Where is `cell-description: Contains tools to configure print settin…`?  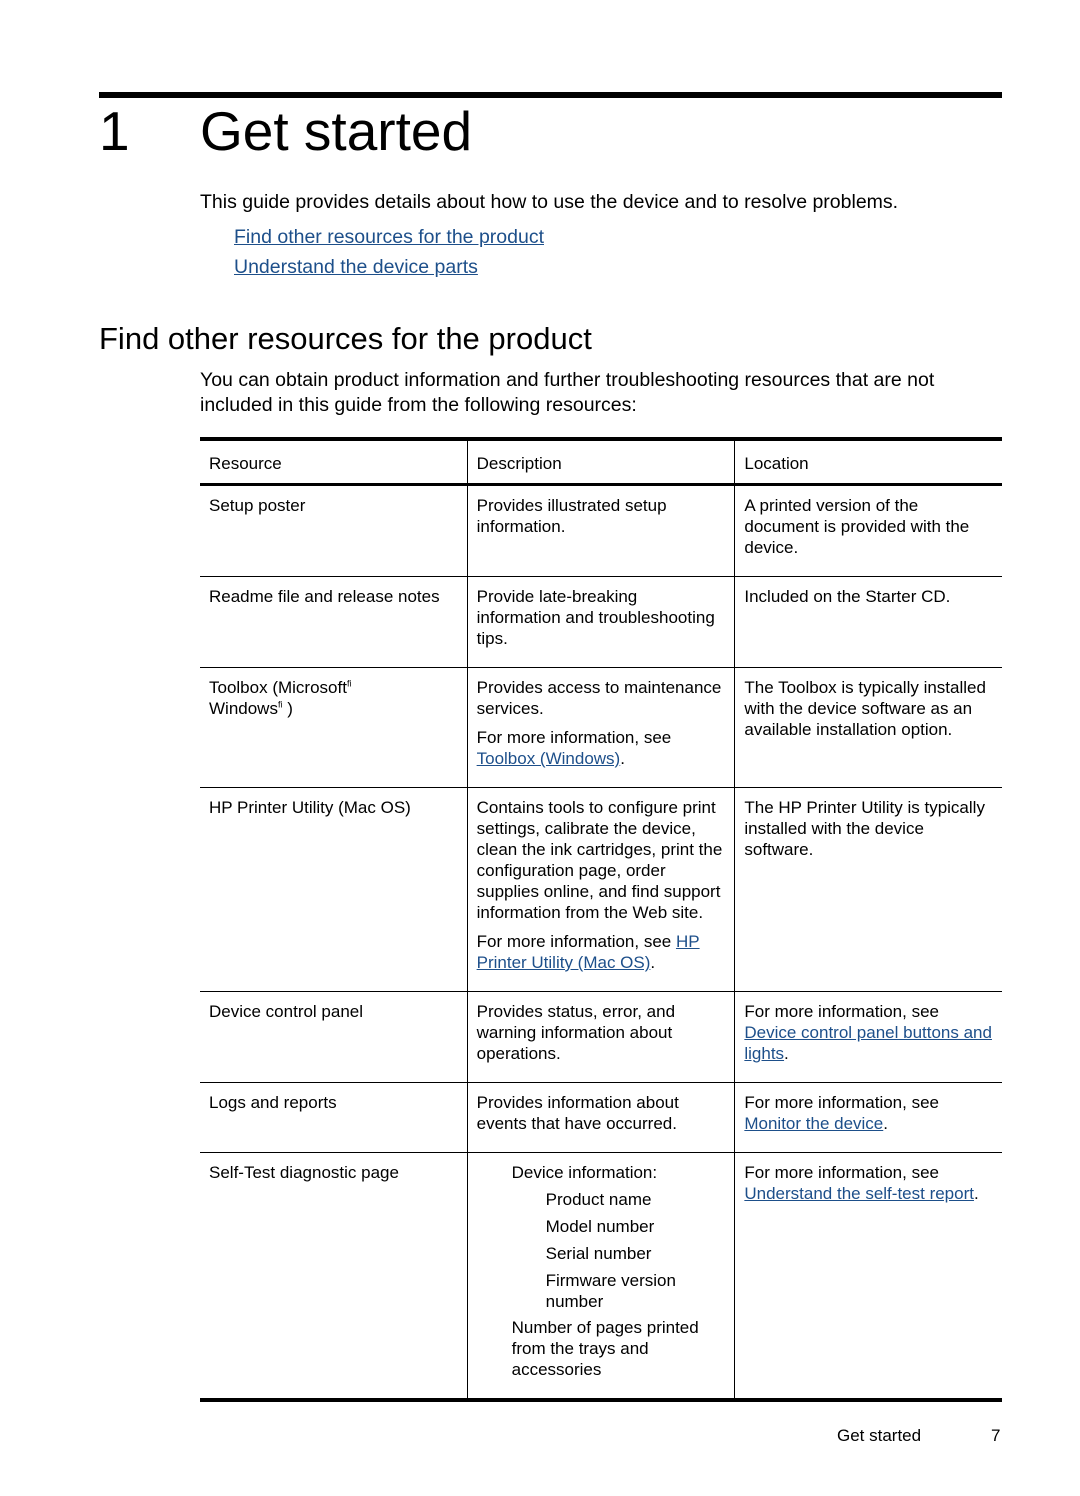 cell-description: Contains tools to configure print settin… is located at coordinates (600, 889).